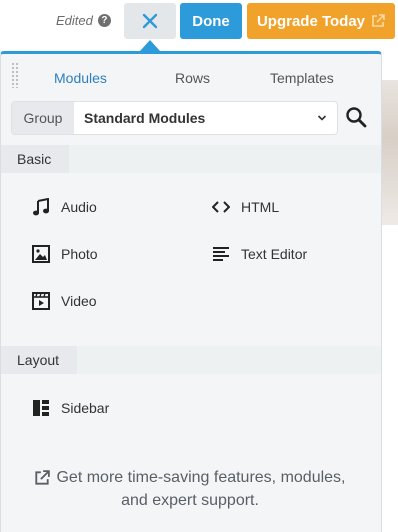  I want to click on promo-text-line-1: Get more time-saving features, modules,, so click(201, 477).